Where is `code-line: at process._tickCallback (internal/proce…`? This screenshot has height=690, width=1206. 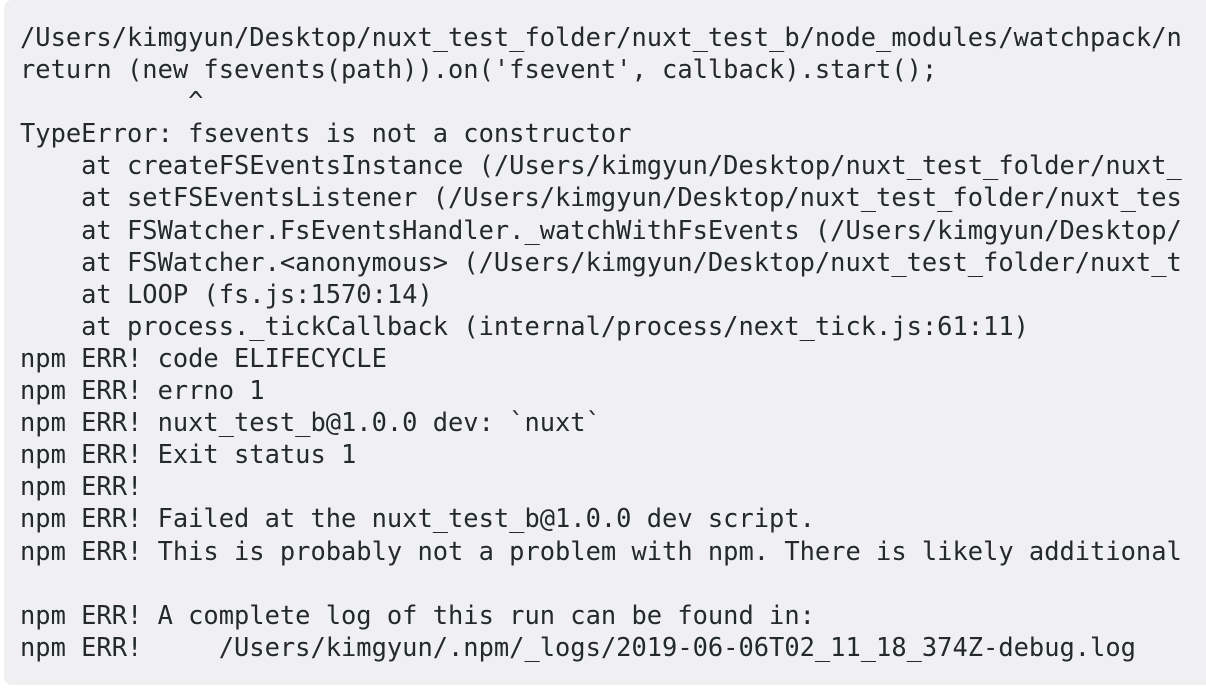
code-line: at process._tickCallback (internal/proce… is located at coordinates (524, 325).